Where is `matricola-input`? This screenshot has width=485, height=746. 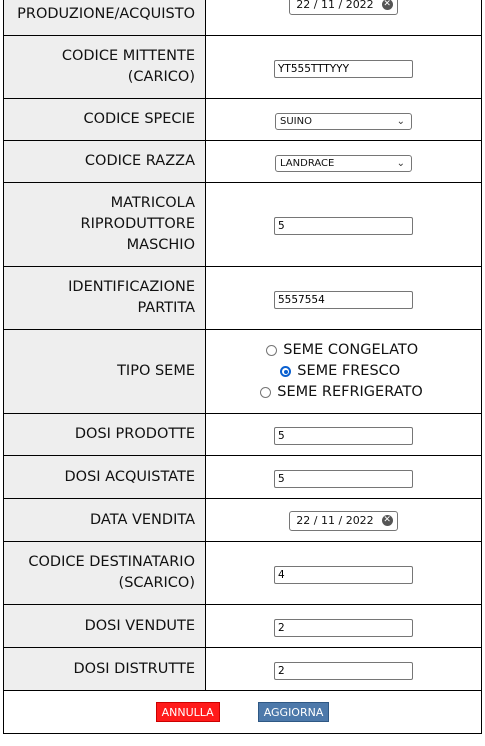 matricola-input is located at coordinates (343, 226).